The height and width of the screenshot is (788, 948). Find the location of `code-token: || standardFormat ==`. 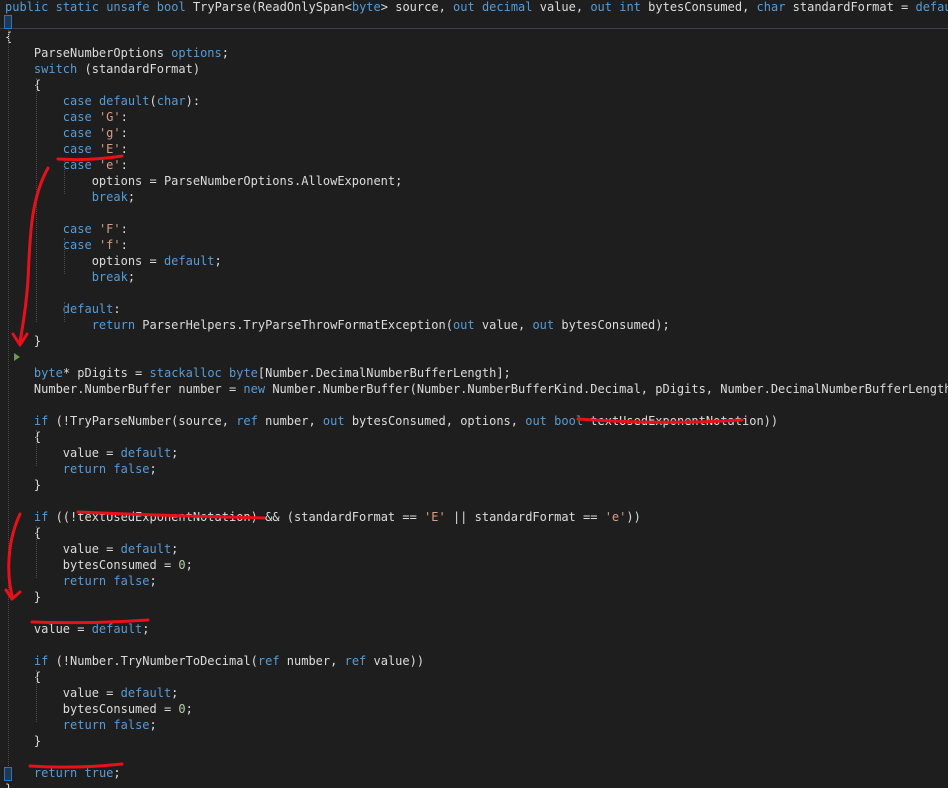

code-token: || standardFormat == is located at coordinates (525, 517).